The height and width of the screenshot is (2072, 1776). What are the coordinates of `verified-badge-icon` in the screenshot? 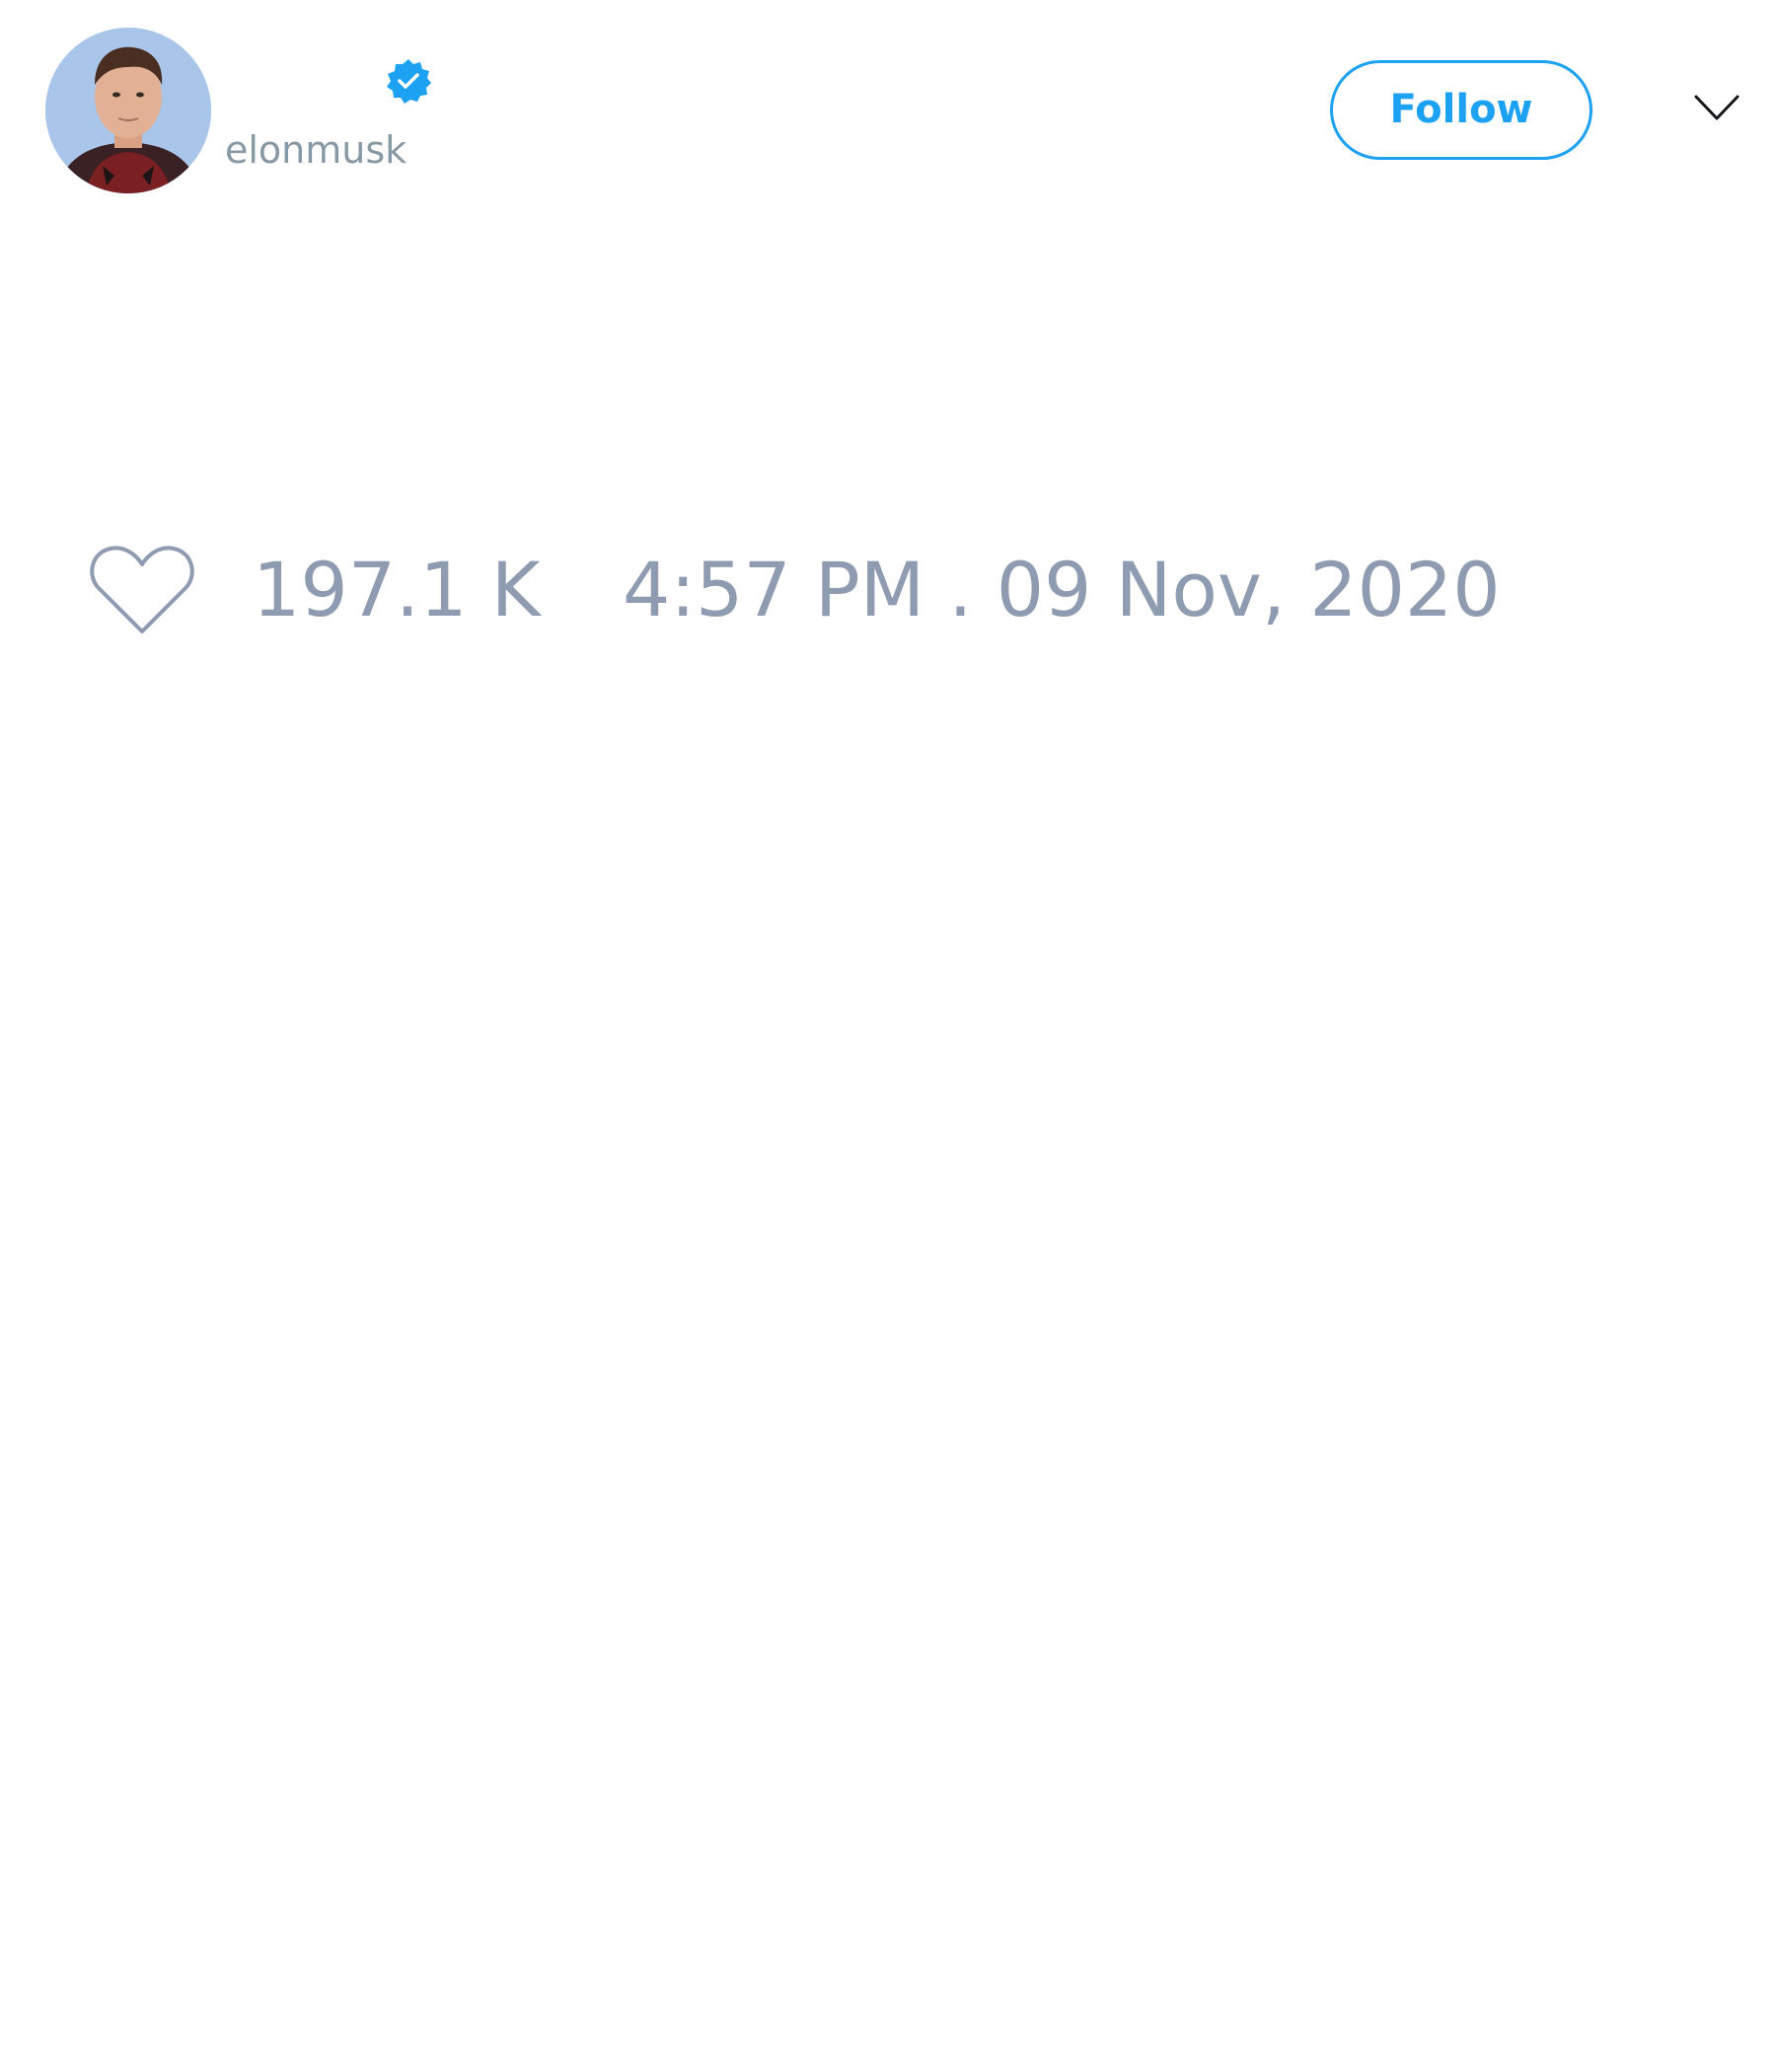 It's located at (409, 81).